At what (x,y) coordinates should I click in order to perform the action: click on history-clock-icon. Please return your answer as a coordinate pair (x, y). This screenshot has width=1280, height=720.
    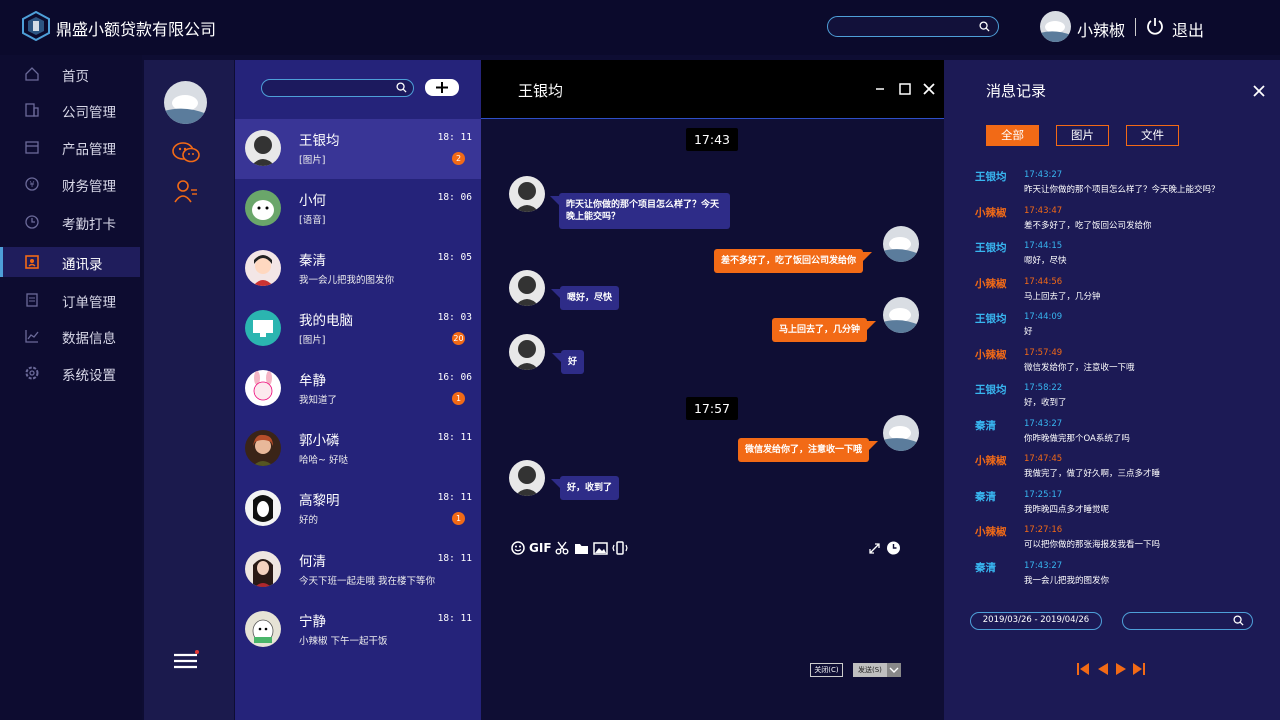
    Looking at the image, I should click on (893, 548).